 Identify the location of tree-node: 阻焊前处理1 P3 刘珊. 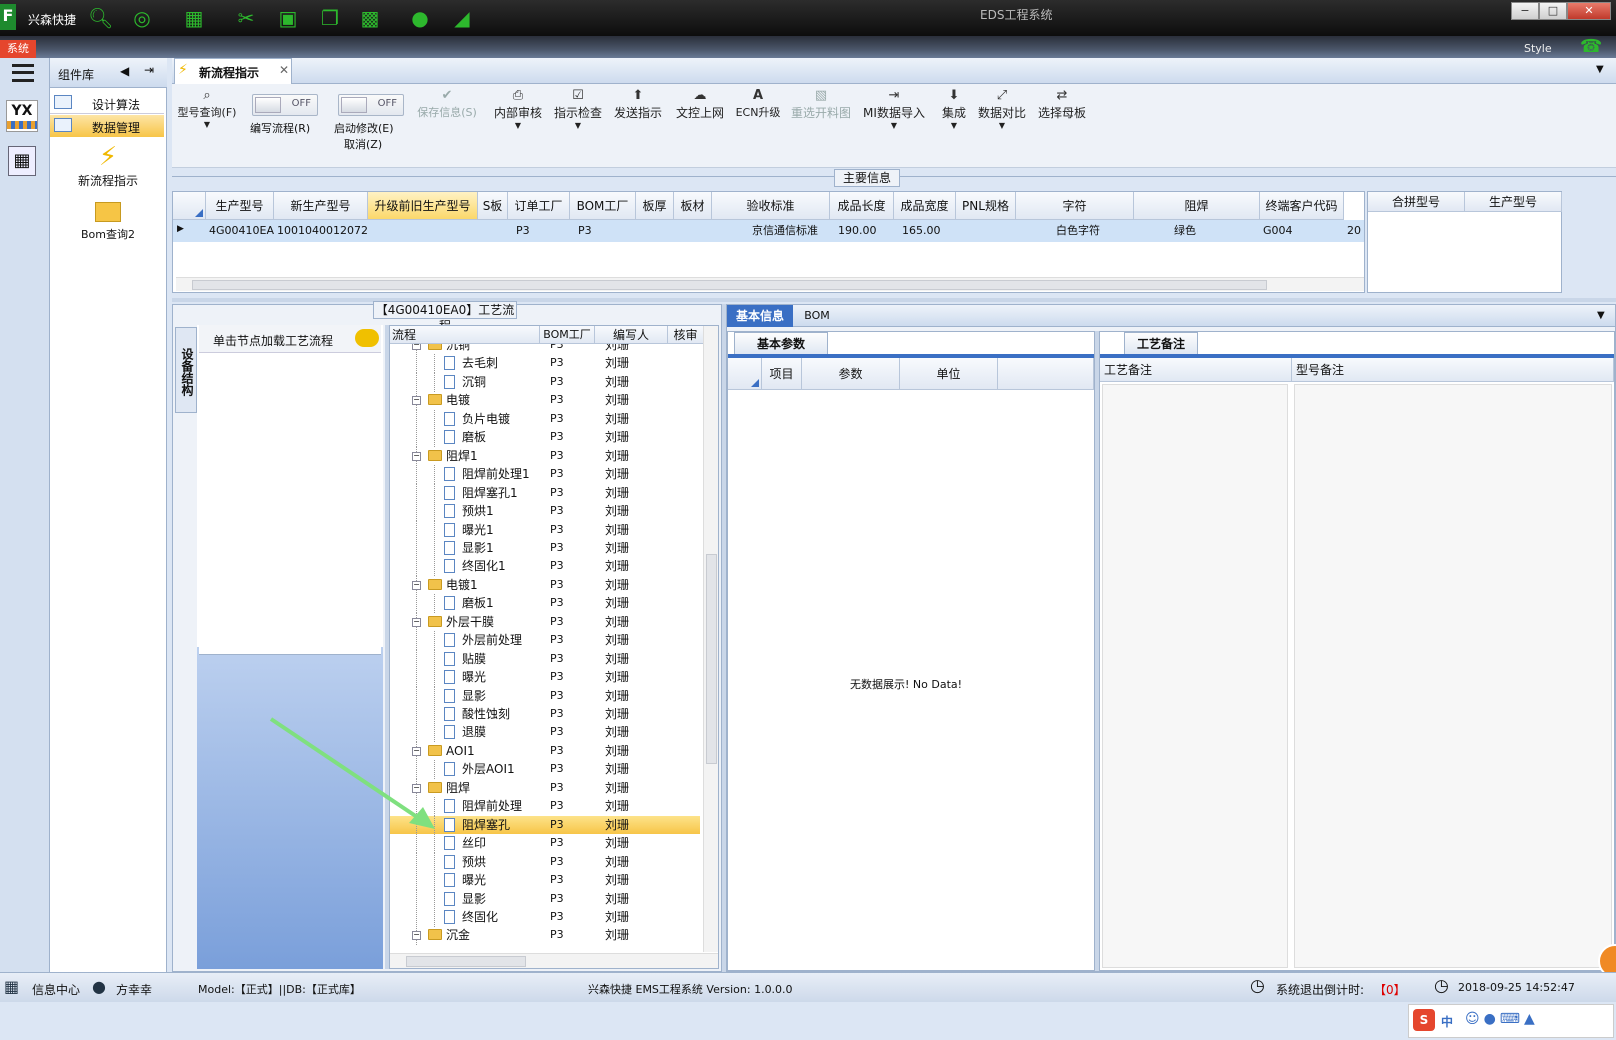
(545, 475).